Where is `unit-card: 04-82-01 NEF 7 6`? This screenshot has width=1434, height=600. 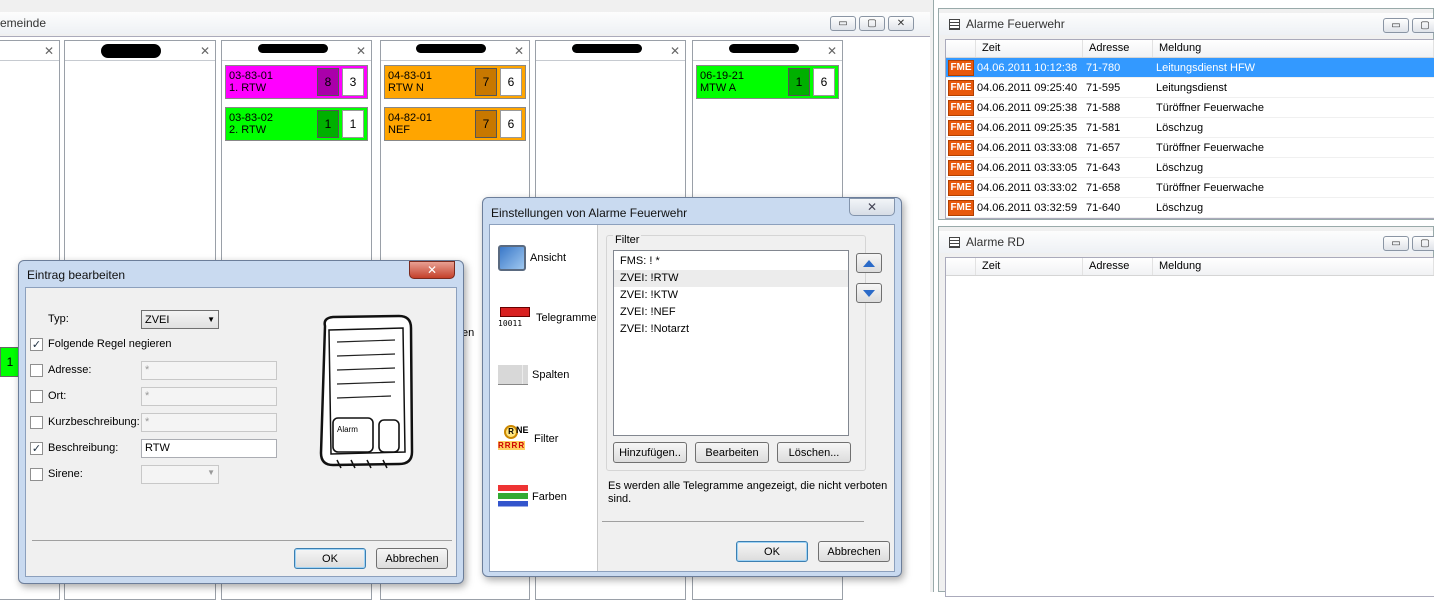 unit-card: 04-82-01 NEF 7 6 is located at coordinates (455, 124).